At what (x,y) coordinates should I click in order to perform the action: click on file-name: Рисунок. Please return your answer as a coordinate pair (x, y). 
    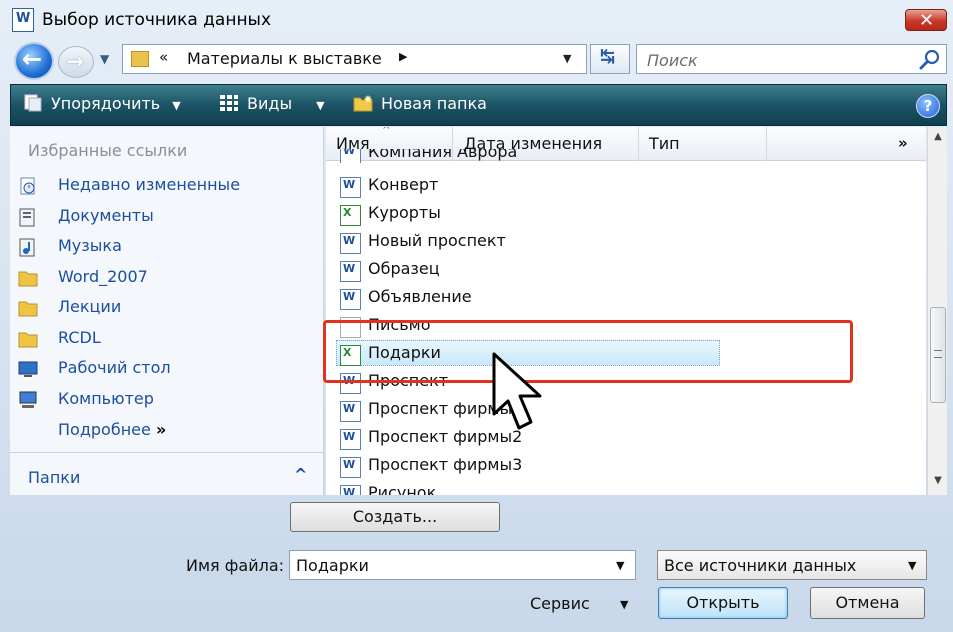
    Looking at the image, I should click on (402, 489).